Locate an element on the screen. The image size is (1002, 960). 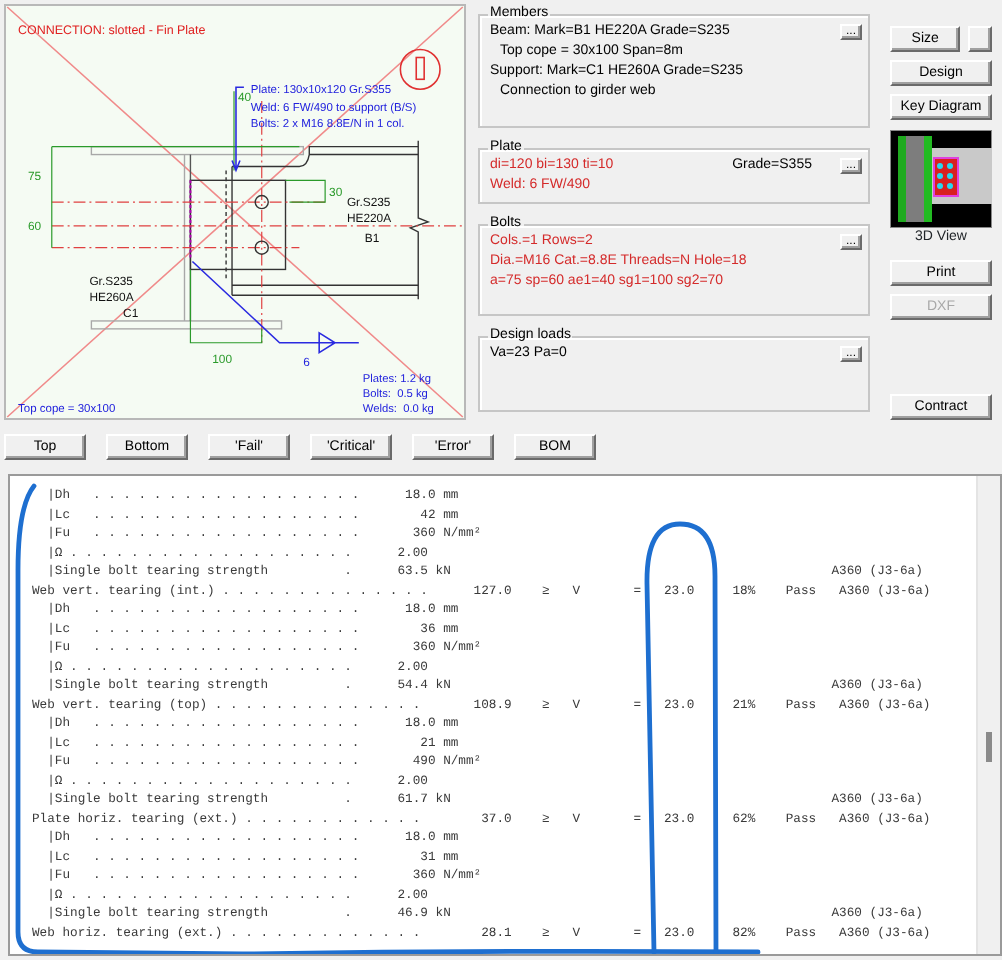
scrollbar is located at coordinates (988, 715).